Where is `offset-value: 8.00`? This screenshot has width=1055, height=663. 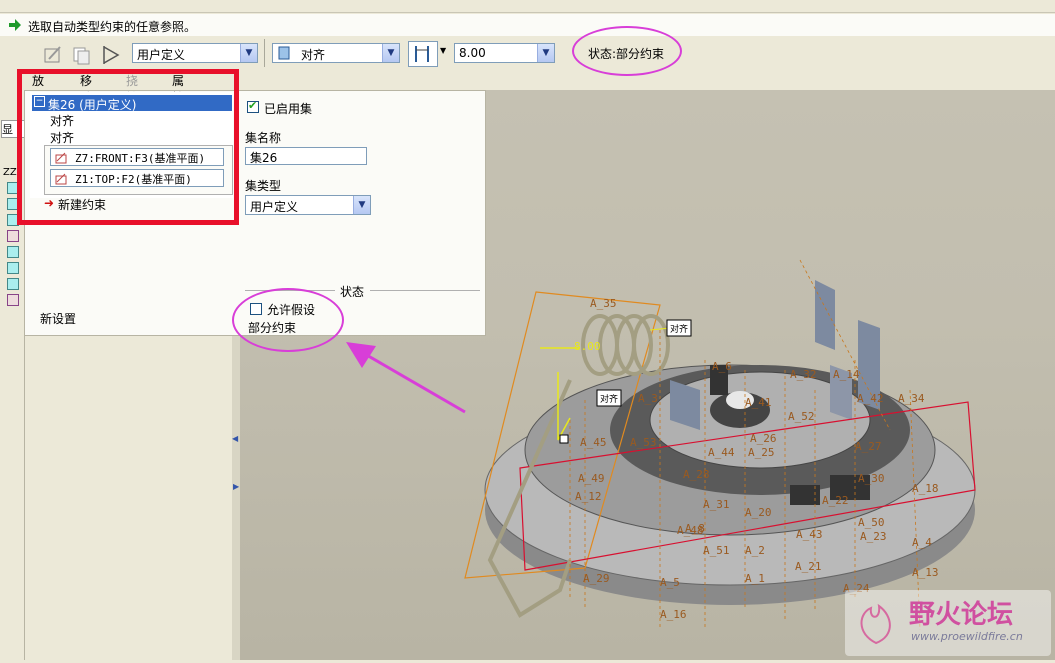
offset-value: 8.00 is located at coordinates (472, 53).